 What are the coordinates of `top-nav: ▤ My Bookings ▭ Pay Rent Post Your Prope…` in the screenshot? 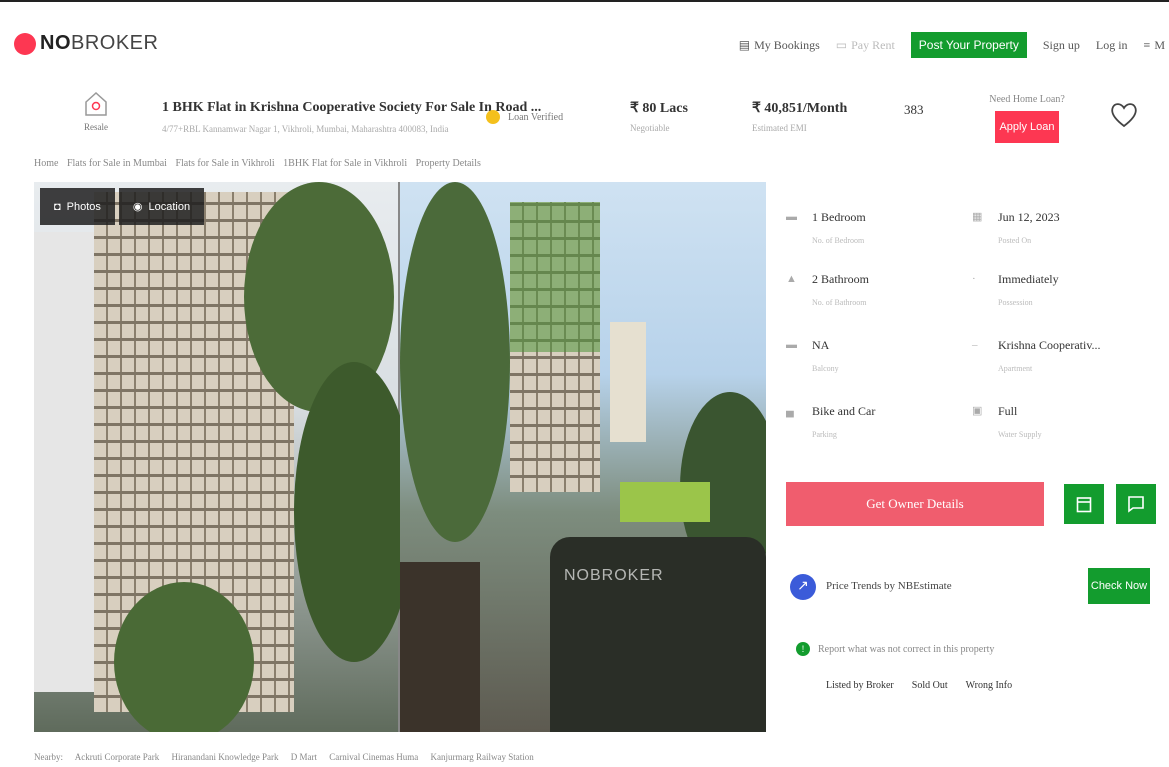 It's located at (952, 45).